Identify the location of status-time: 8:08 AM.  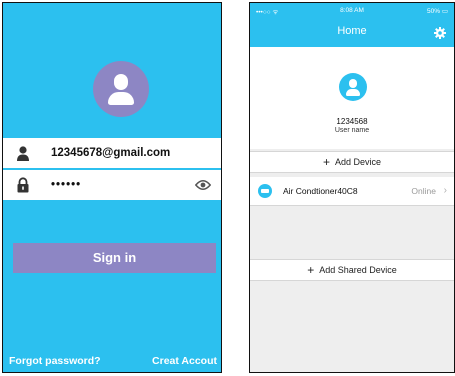
(352, 10).